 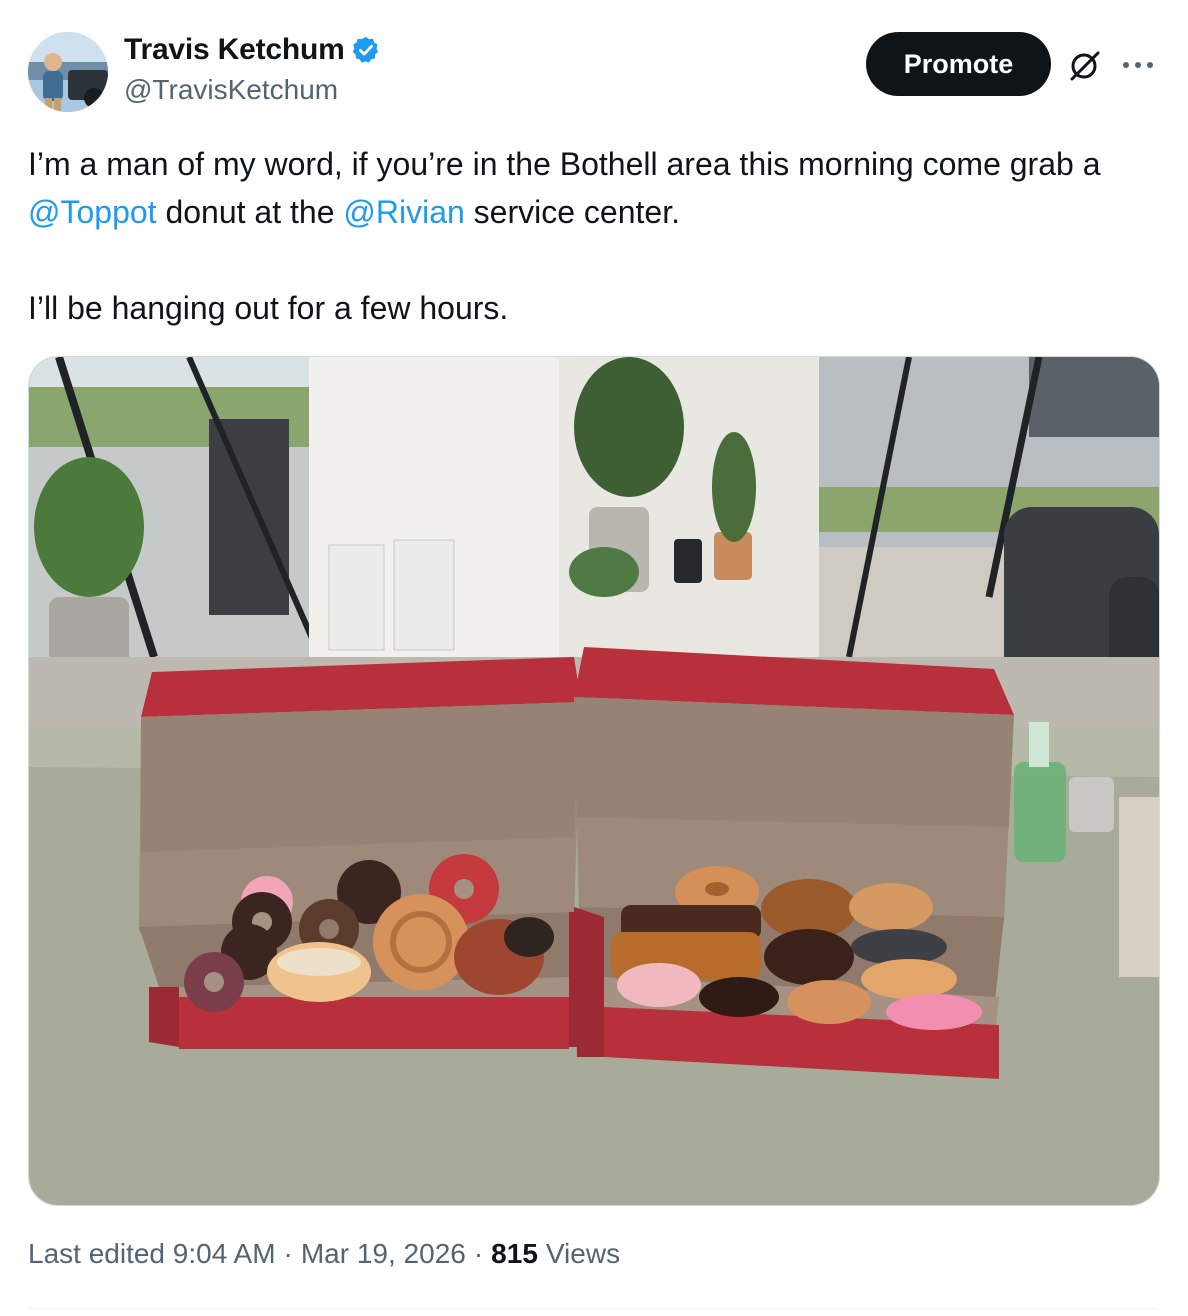 I want to click on divider, so click(x=593, y=1308).